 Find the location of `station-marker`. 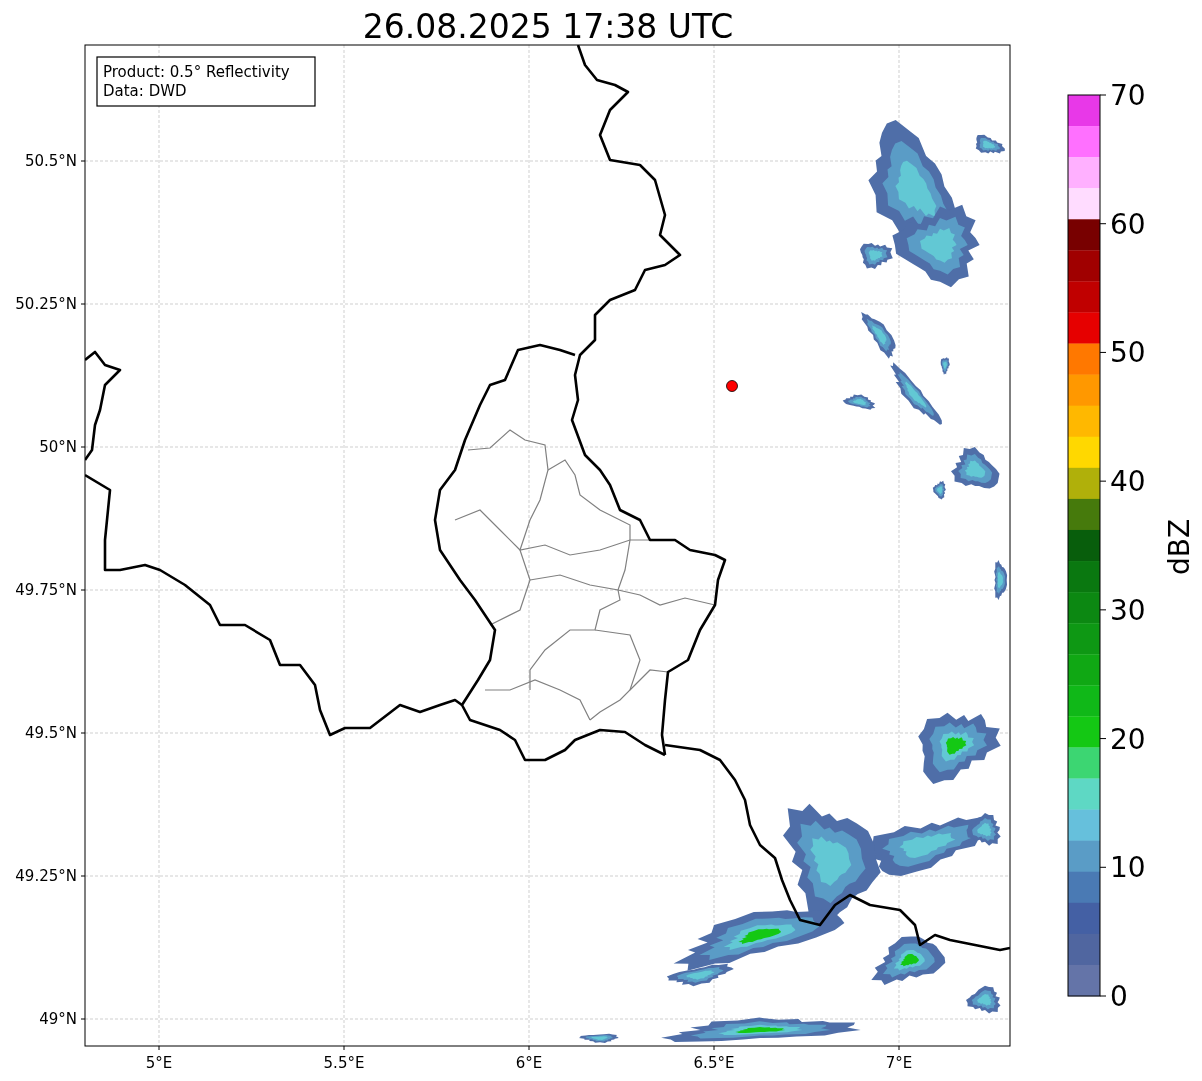

station-marker is located at coordinates (732, 386).